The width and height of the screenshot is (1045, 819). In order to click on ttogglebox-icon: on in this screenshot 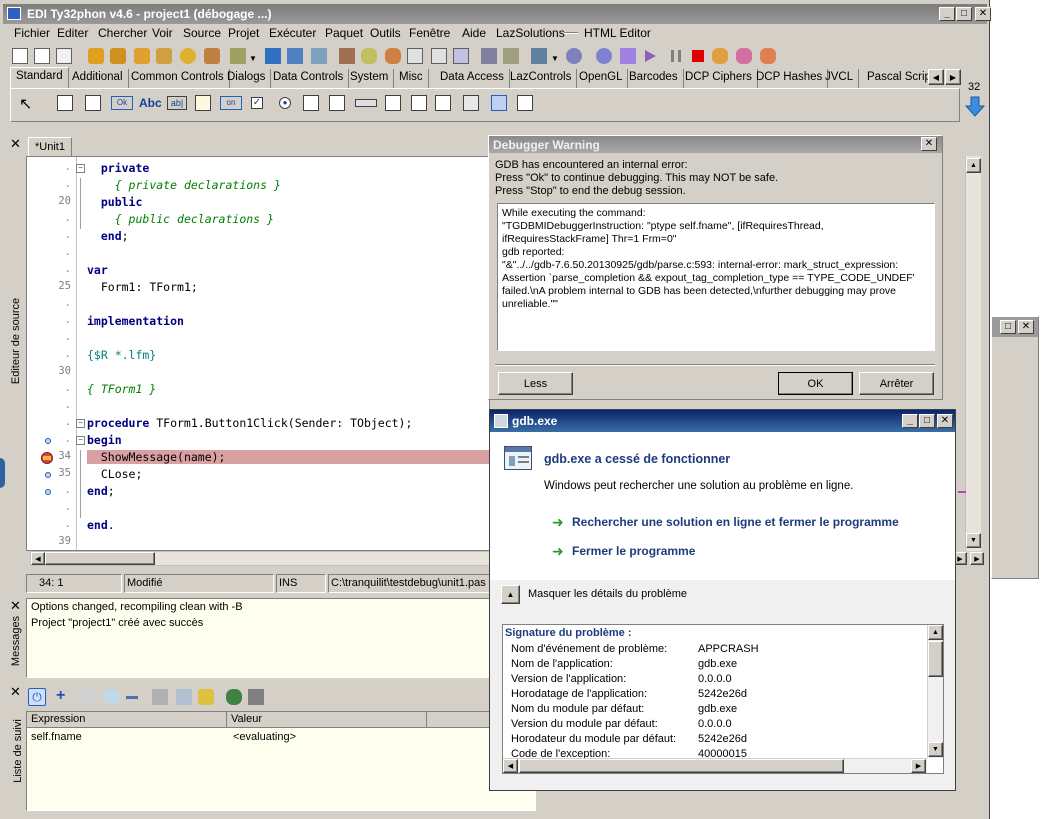, I will do `click(231, 103)`.